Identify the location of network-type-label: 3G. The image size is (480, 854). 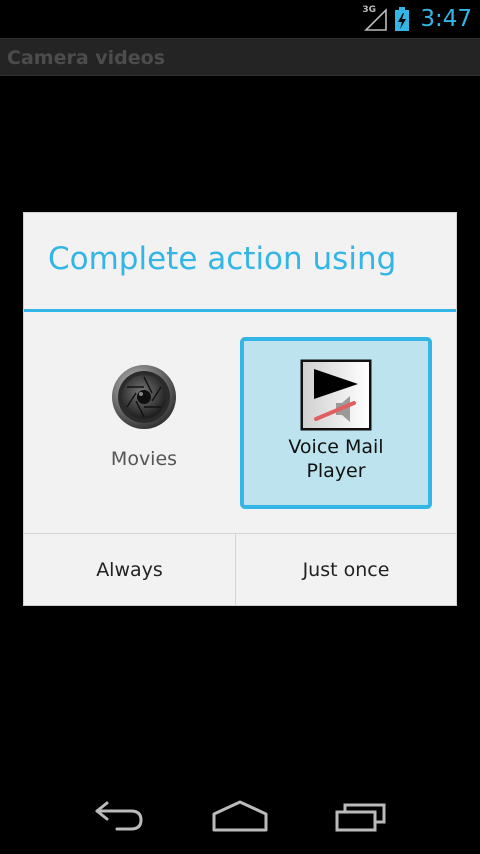
(369, 10).